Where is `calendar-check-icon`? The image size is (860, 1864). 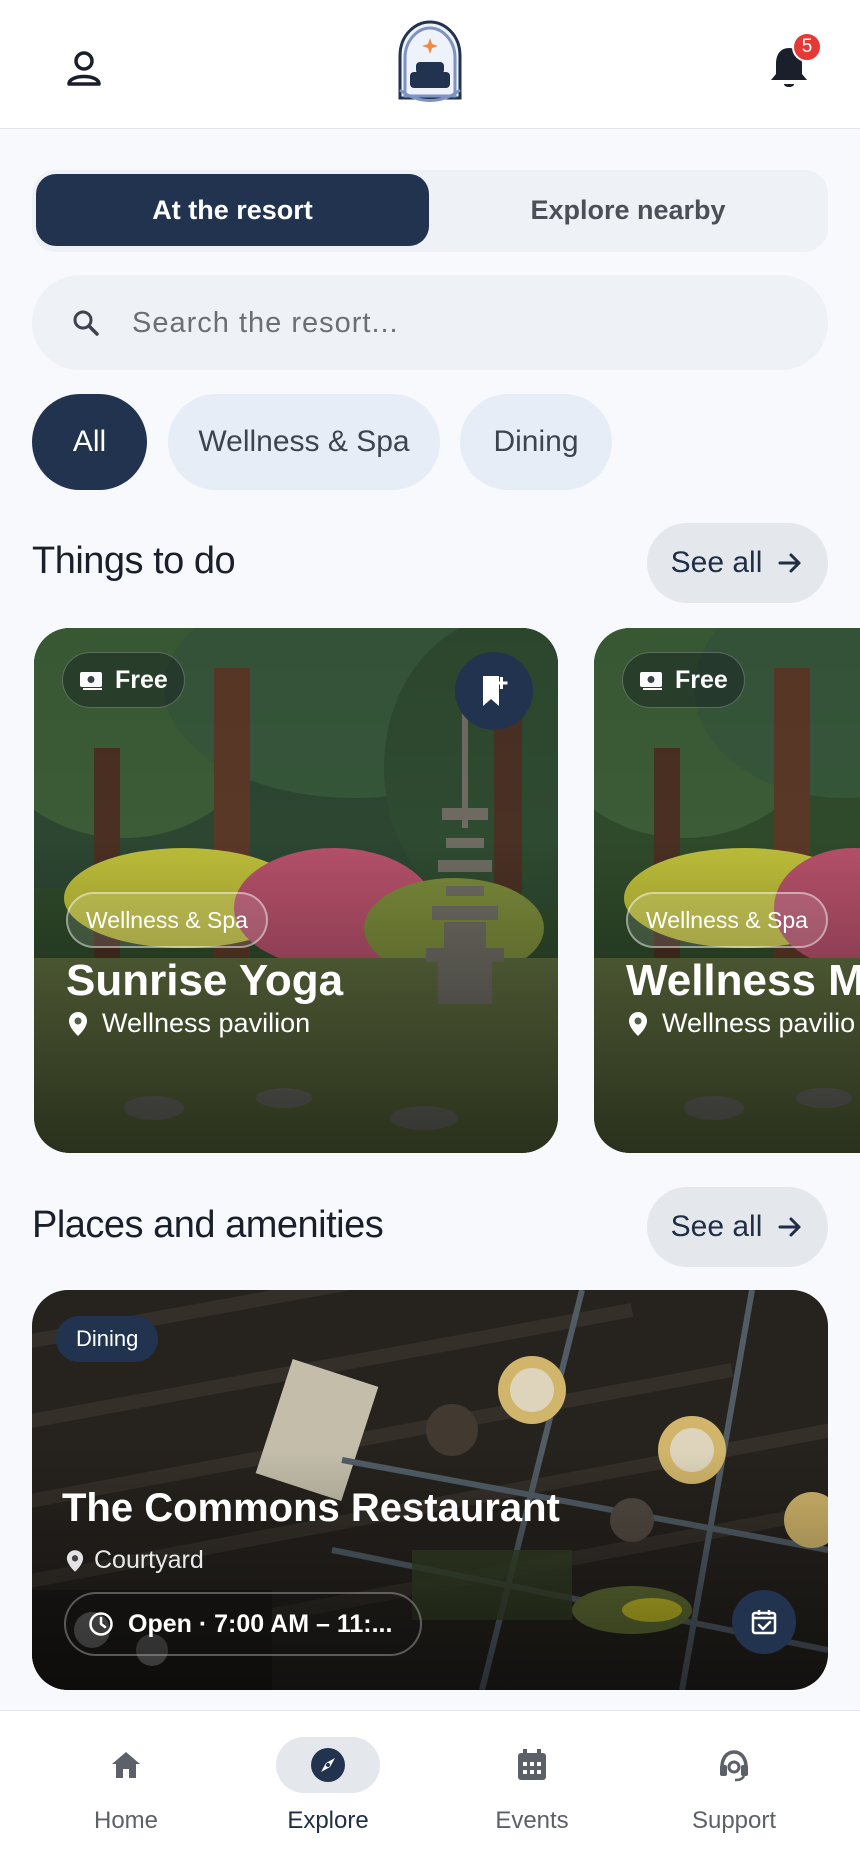 calendar-check-icon is located at coordinates (764, 1622).